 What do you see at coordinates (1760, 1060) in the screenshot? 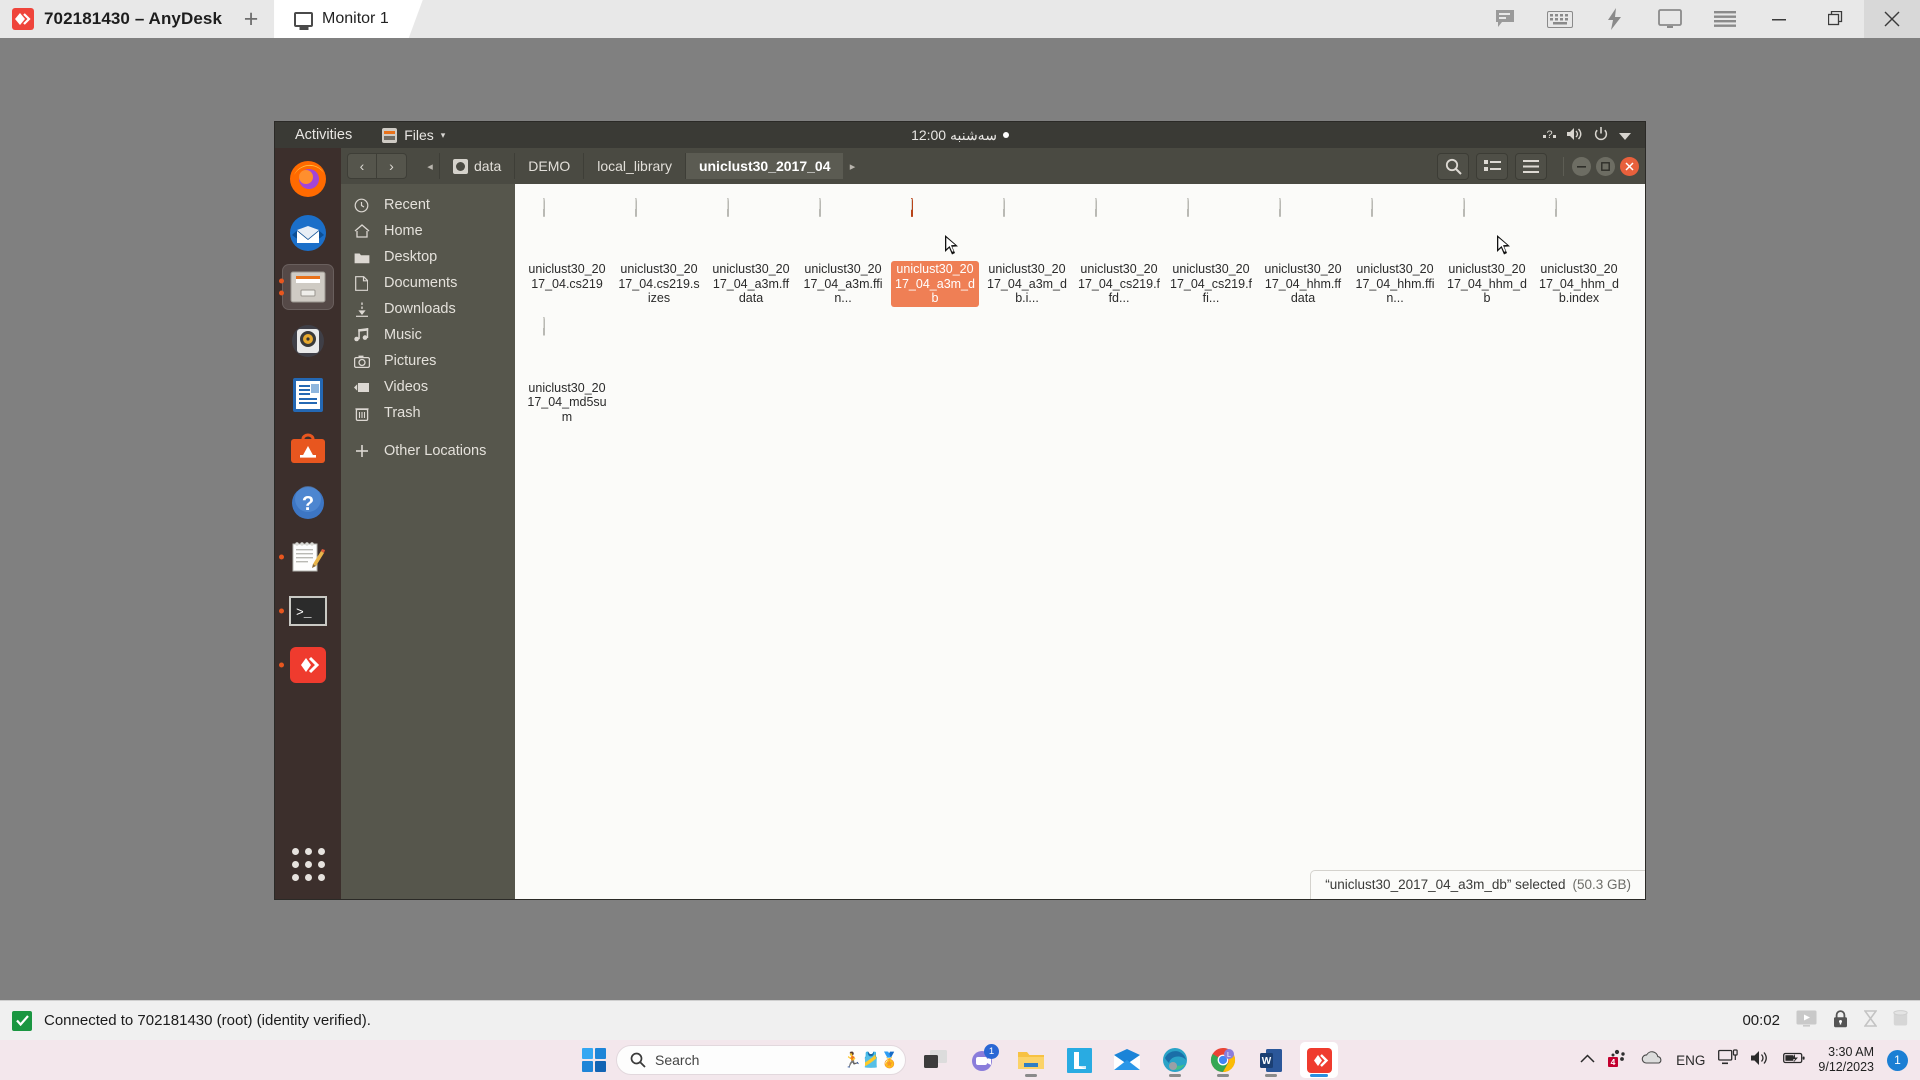
I see `volume-icon` at bounding box center [1760, 1060].